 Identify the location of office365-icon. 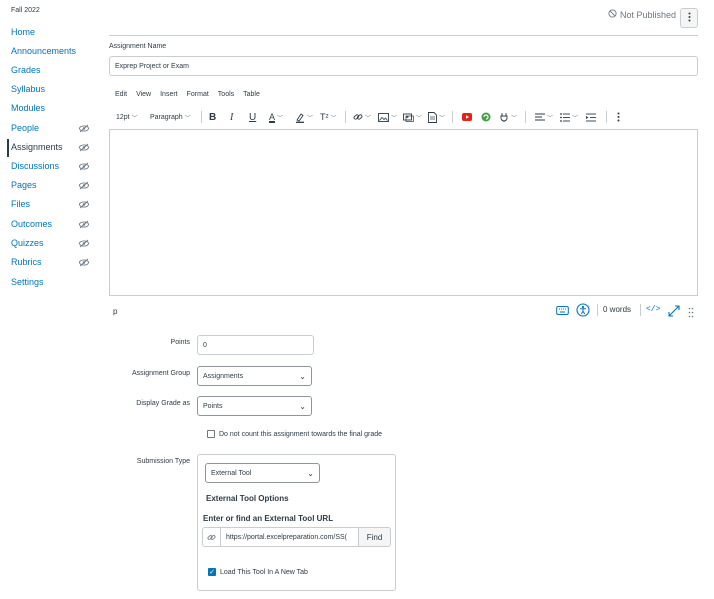
(486, 117).